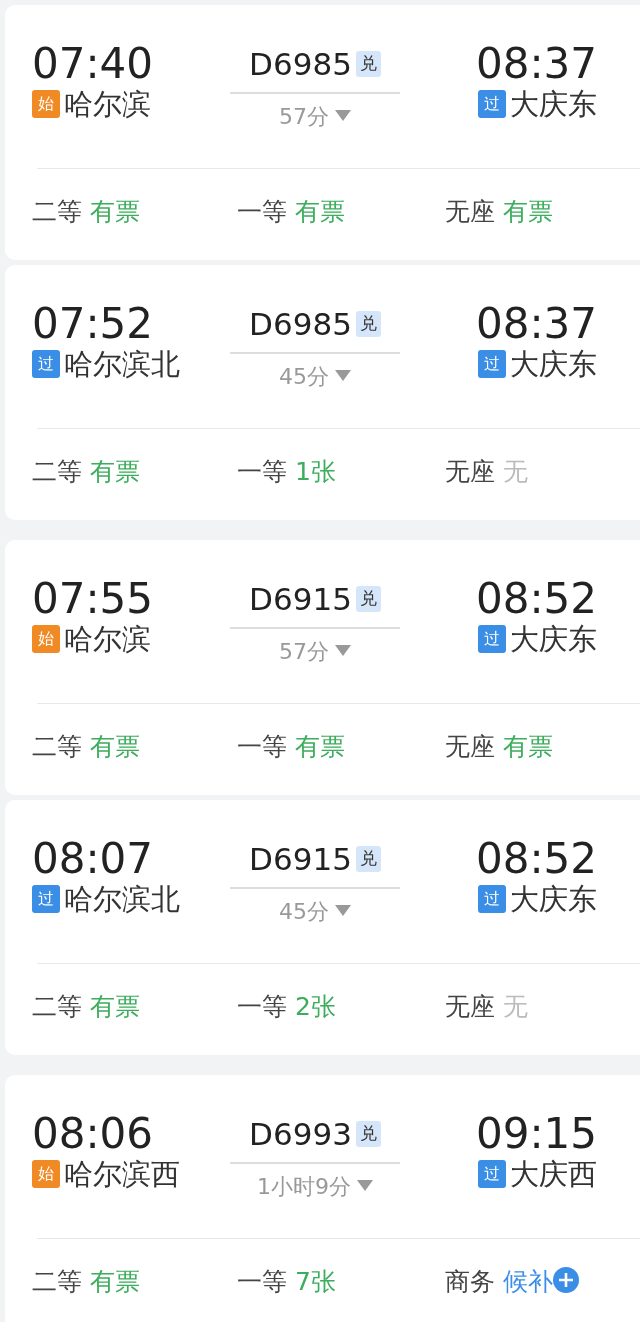  What do you see at coordinates (470, 1281) in the screenshot?
I see `seat-class: 商务` at bounding box center [470, 1281].